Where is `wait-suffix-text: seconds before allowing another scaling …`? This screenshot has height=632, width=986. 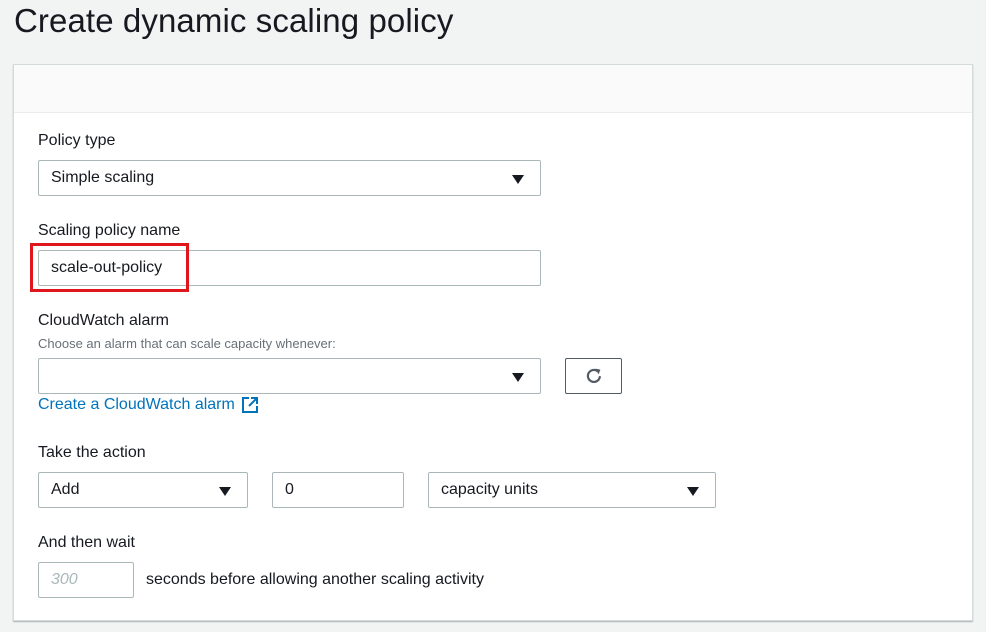
wait-suffix-text: seconds before allowing another scaling … is located at coordinates (315, 579).